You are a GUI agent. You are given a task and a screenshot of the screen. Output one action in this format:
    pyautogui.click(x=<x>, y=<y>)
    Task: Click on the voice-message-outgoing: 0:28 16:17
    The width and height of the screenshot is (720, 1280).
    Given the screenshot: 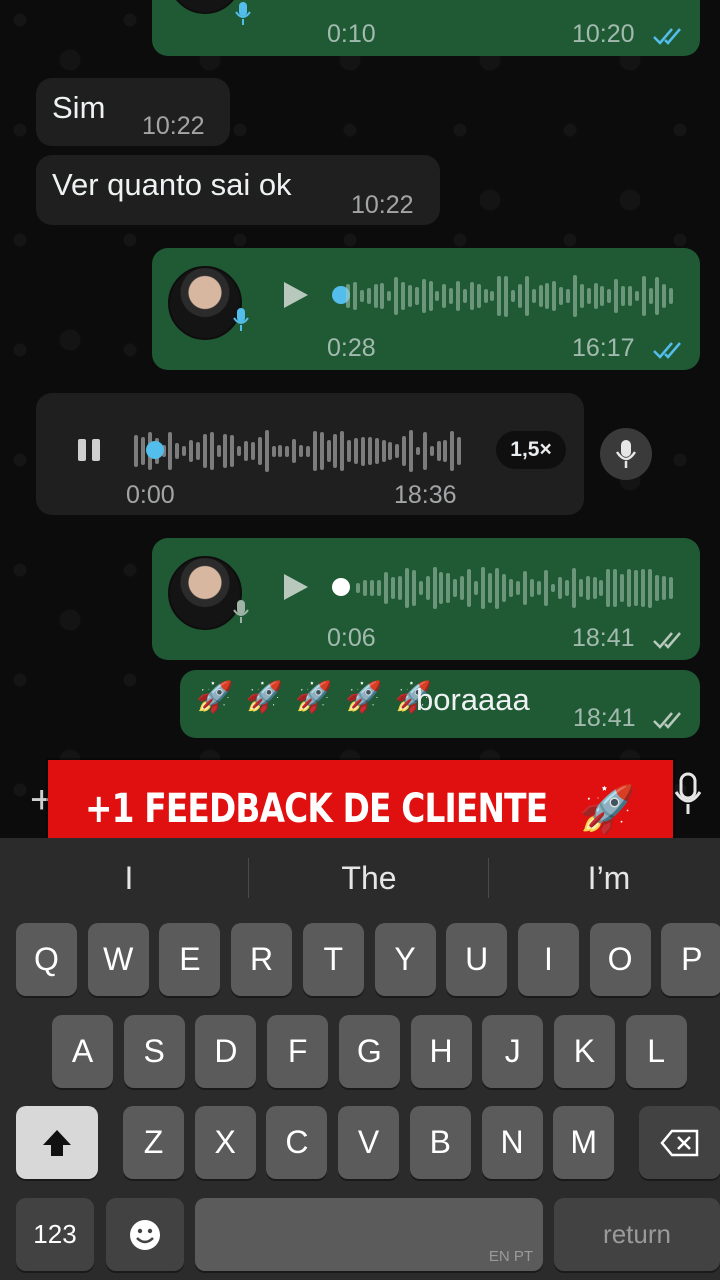 What is the action you would take?
    pyautogui.click(x=426, y=309)
    